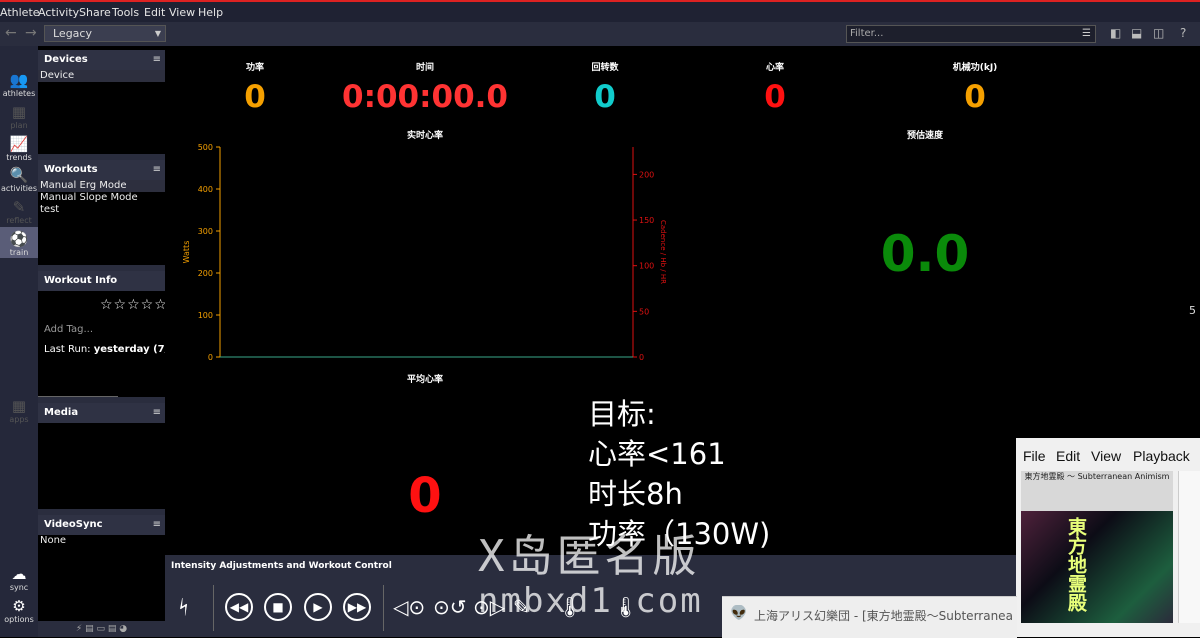 The width and height of the screenshot is (1200, 638). Describe the element at coordinates (101, 170) in the screenshot. I see `workouts-panel-header: Workouts ≡` at that location.